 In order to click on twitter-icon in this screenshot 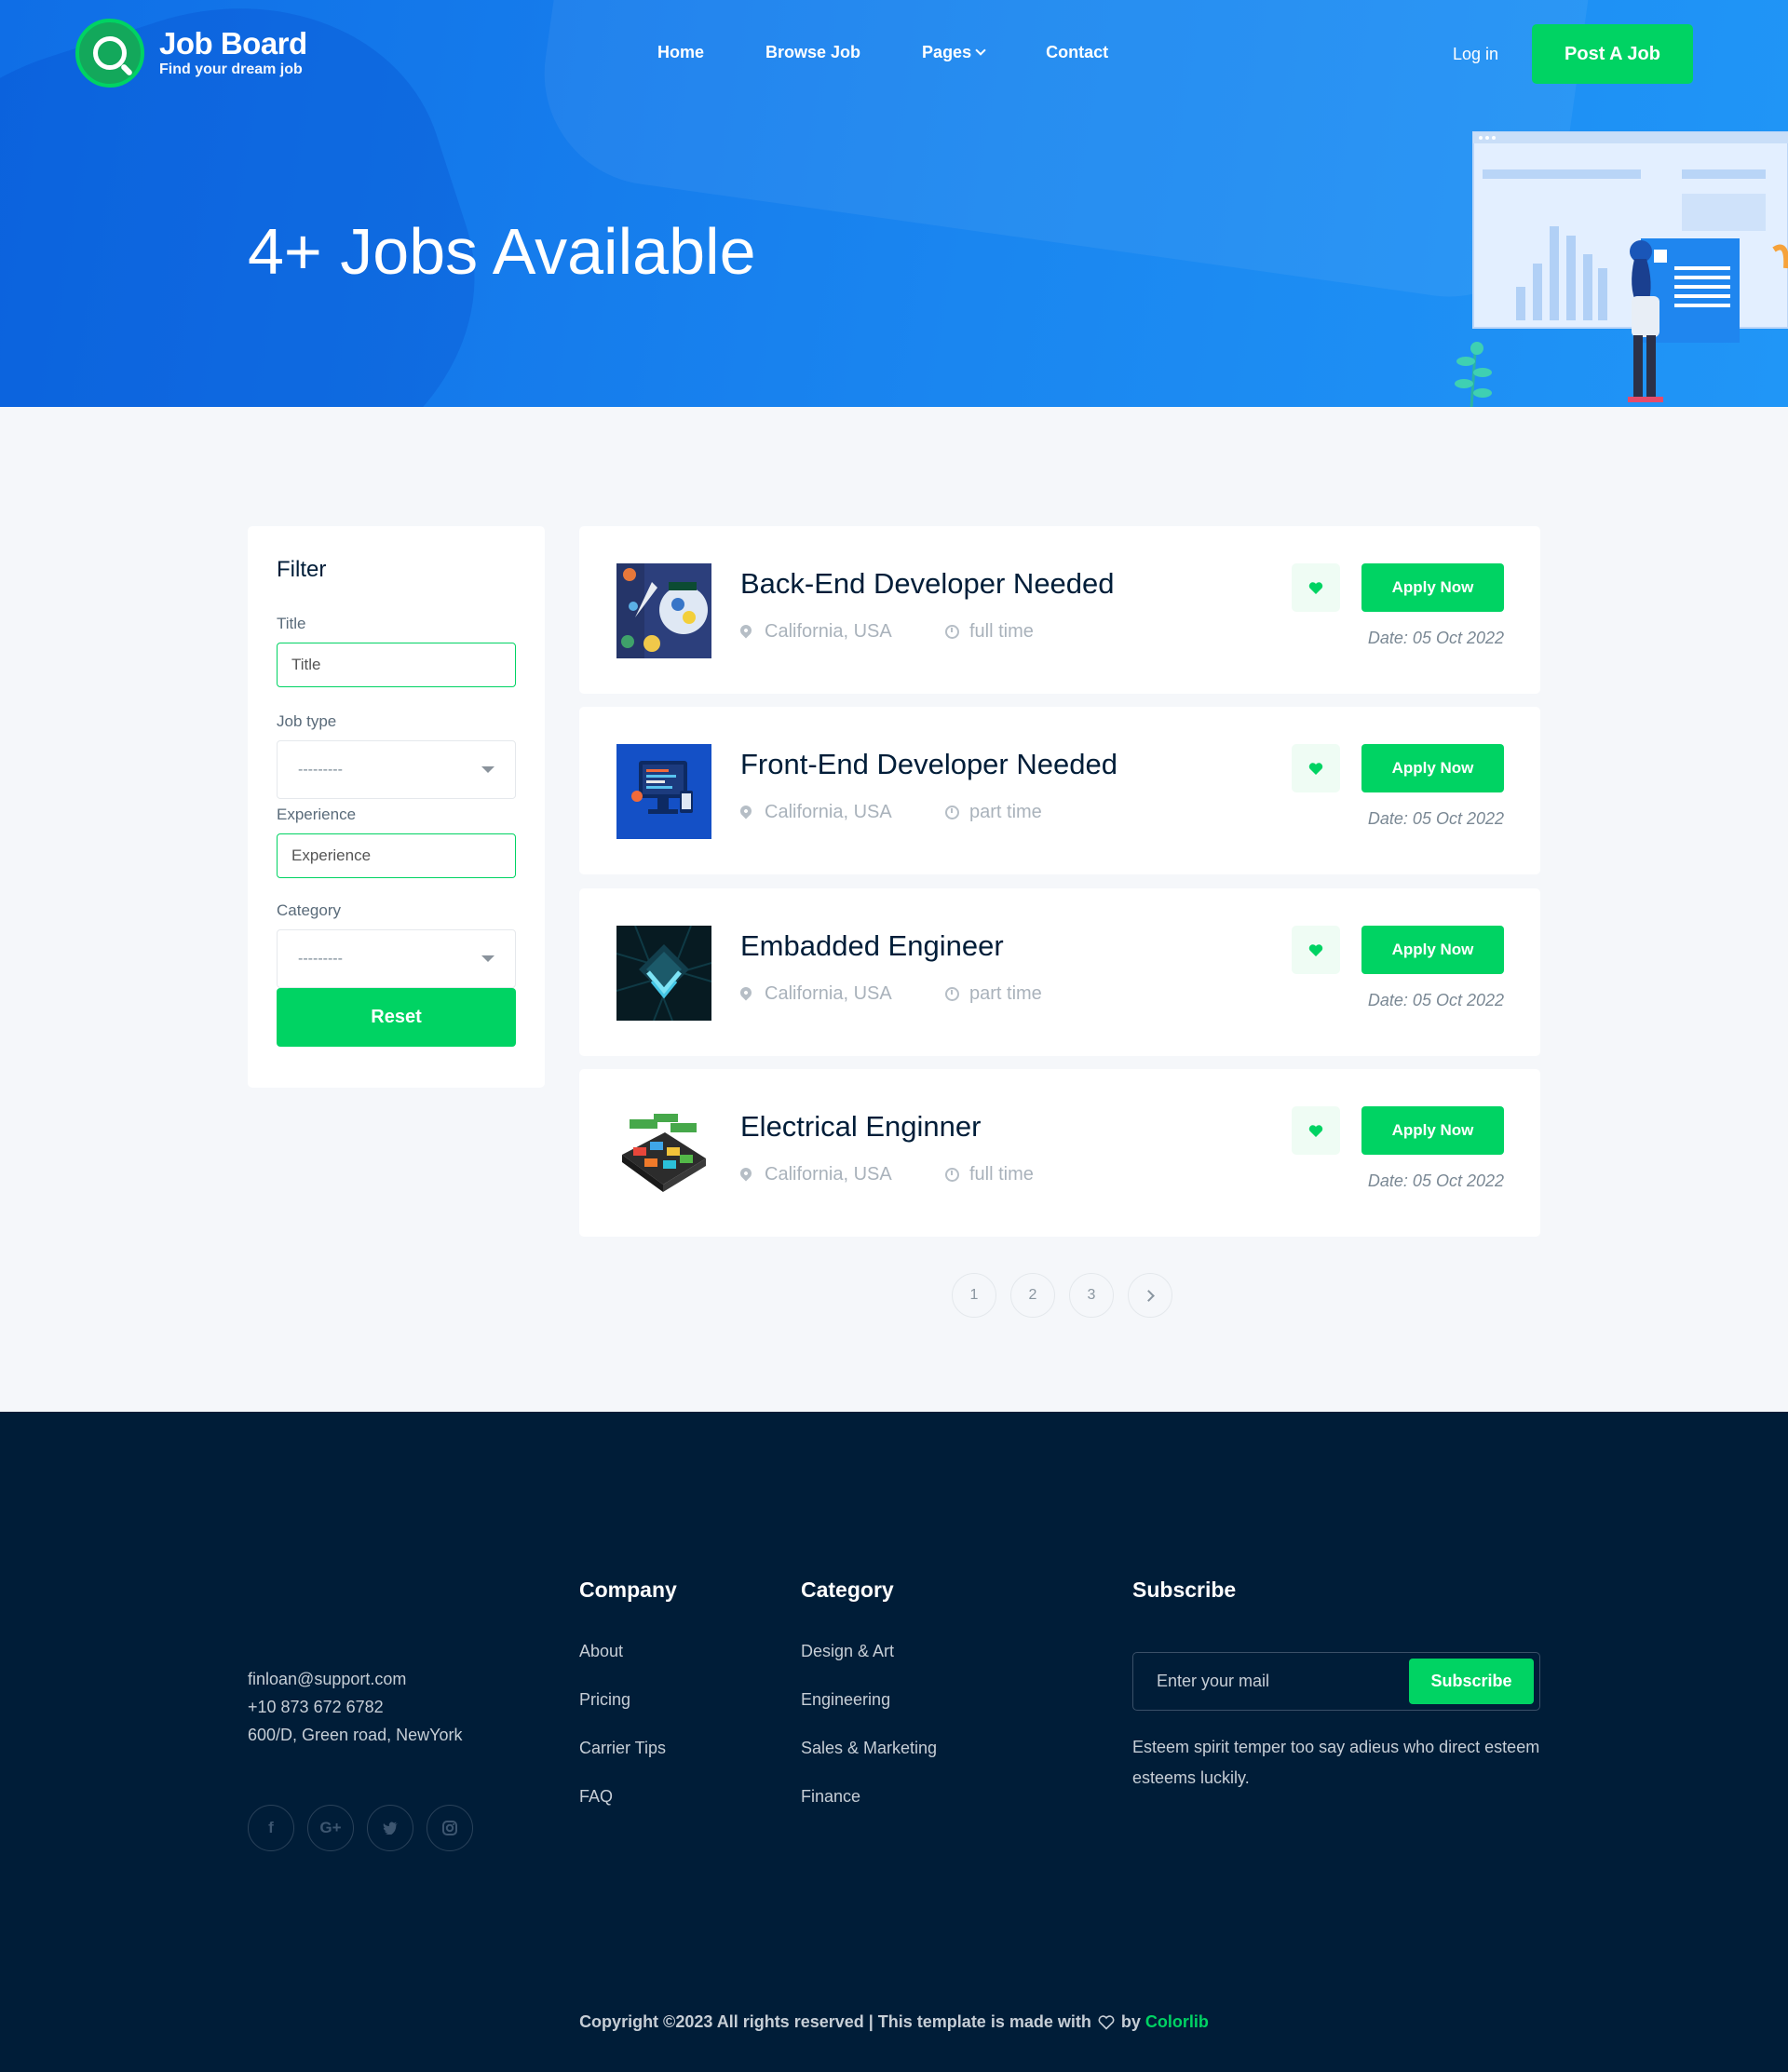, I will do `click(390, 1828)`.